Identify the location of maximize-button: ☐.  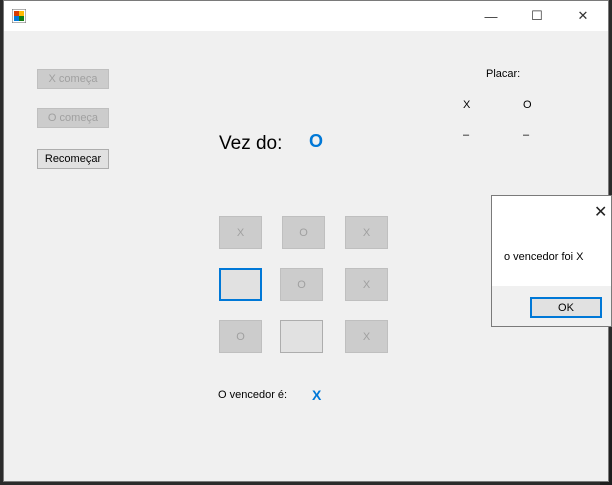
(537, 16).